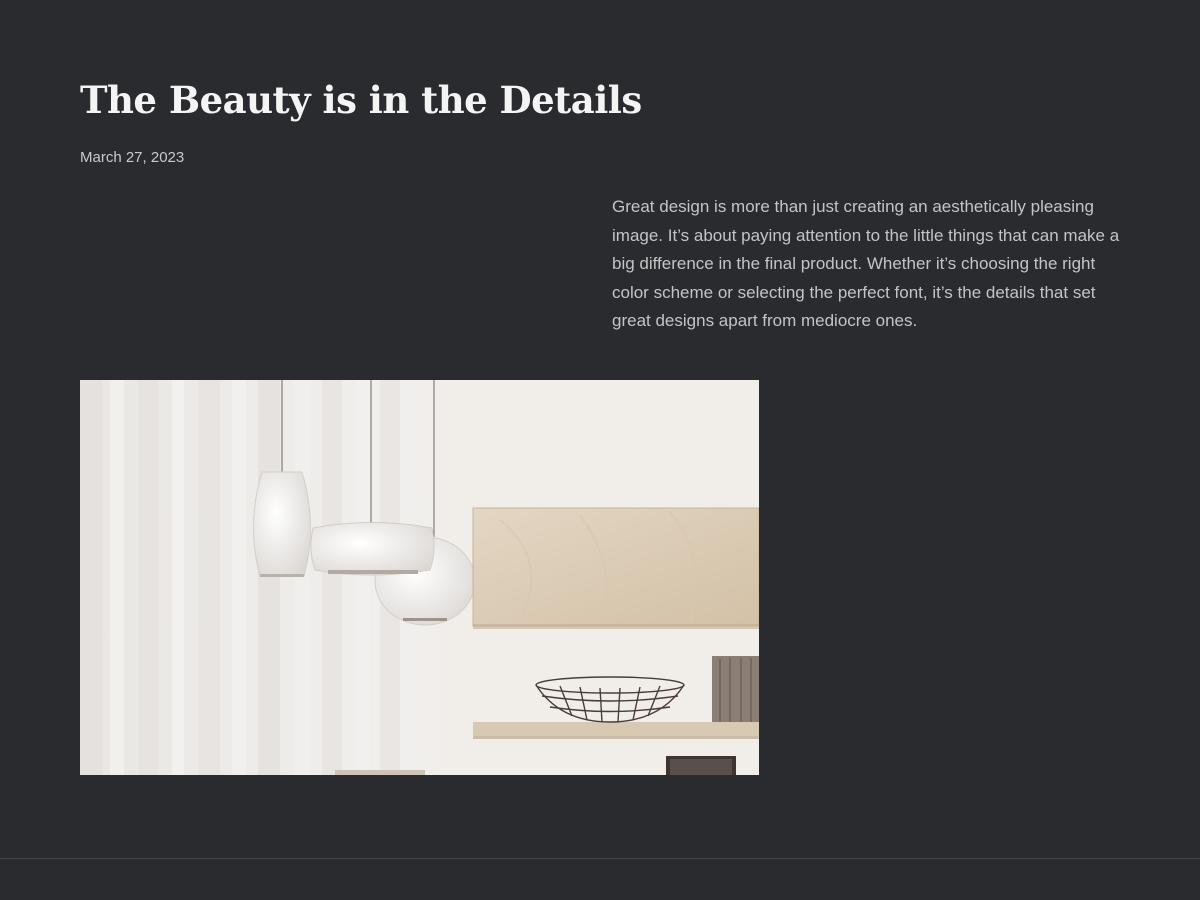 This screenshot has width=1200, height=900. I want to click on post-title: The Beauty is in the Details, so click(361, 100).